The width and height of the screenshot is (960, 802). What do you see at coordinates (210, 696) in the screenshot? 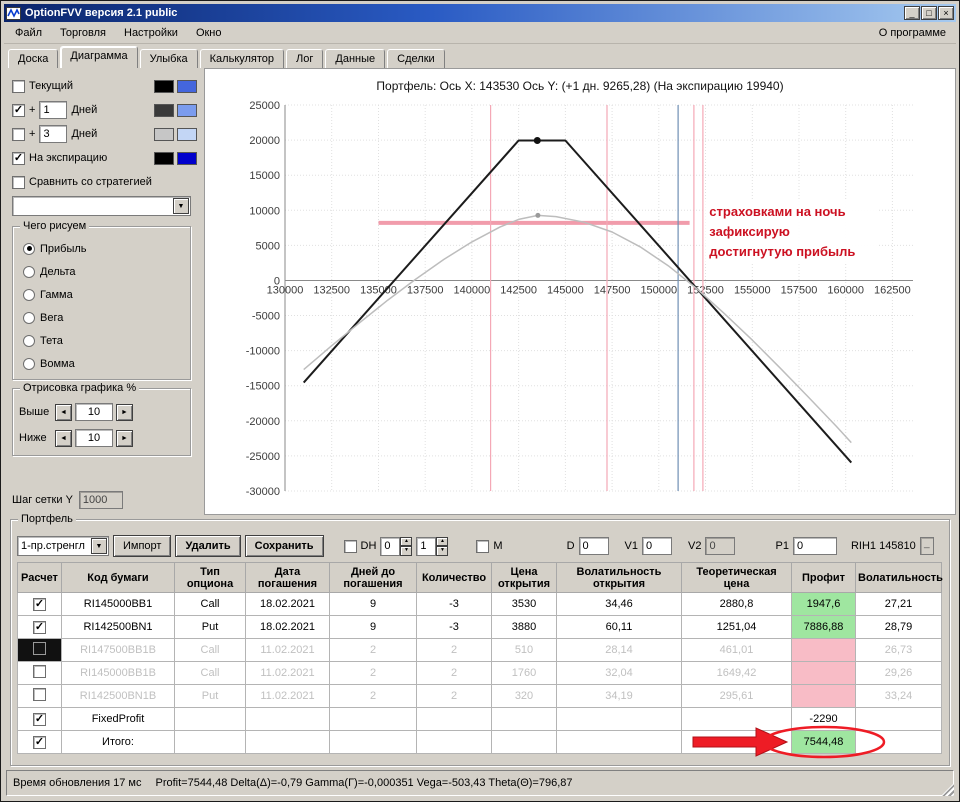
I see `type-cell: Put` at bounding box center [210, 696].